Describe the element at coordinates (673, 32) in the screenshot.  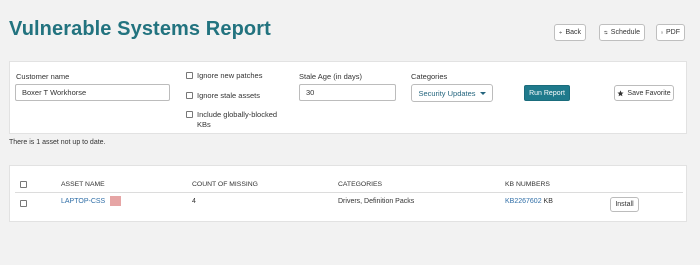
I see `pdf-button-label: PDF` at that location.